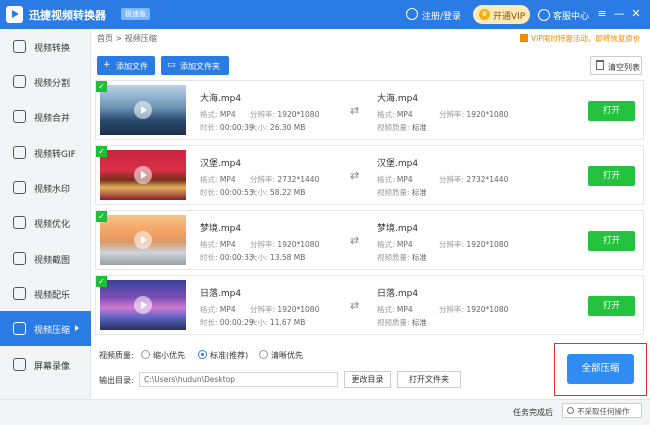  Describe the element at coordinates (116, 355) in the screenshot. I see `quality-label: 视频质量:` at that location.